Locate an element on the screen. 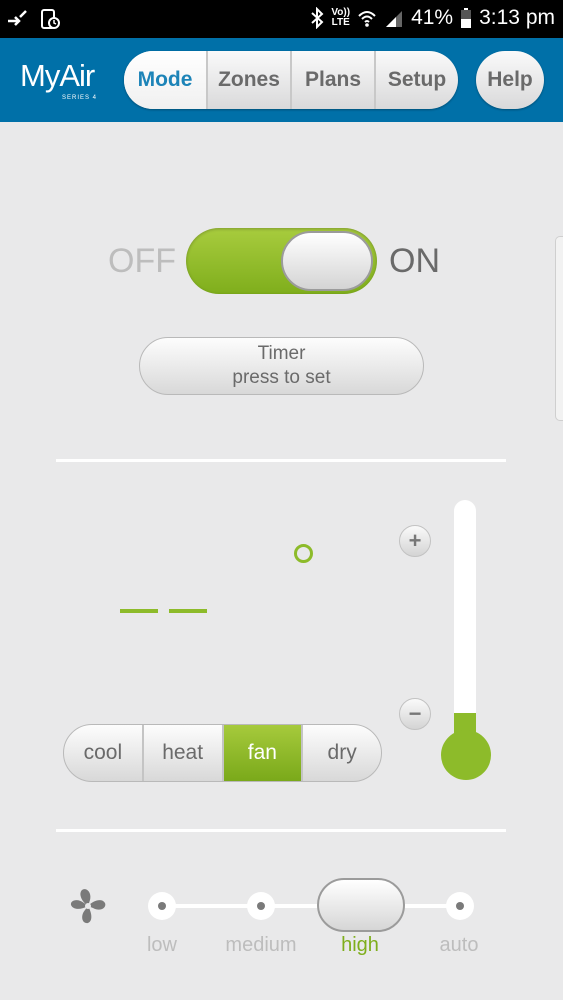 This screenshot has width=563, height=1000. tab-mode: Mode is located at coordinates (166, 80).